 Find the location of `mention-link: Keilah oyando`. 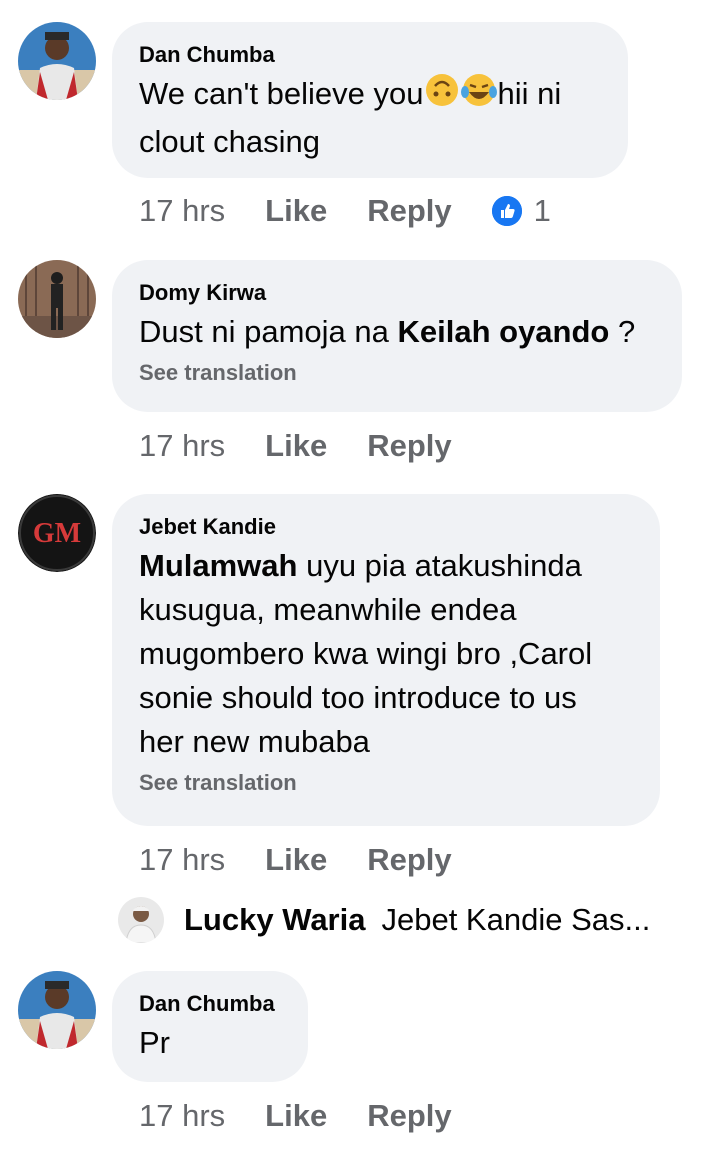

mention-link: Keilah oyando is located at coordinates (503, 331).